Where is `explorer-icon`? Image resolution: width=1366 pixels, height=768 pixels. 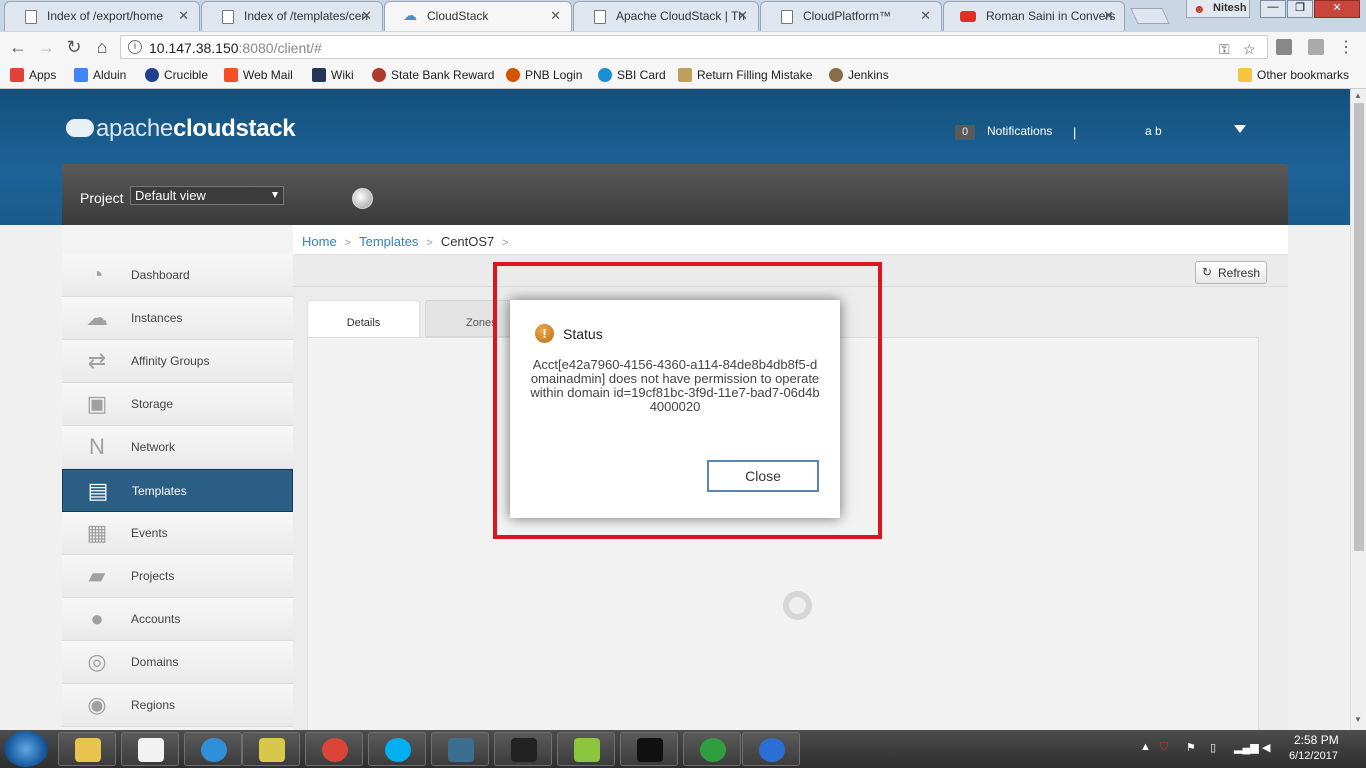
explorer-icon is located at coordinates (87, 749).